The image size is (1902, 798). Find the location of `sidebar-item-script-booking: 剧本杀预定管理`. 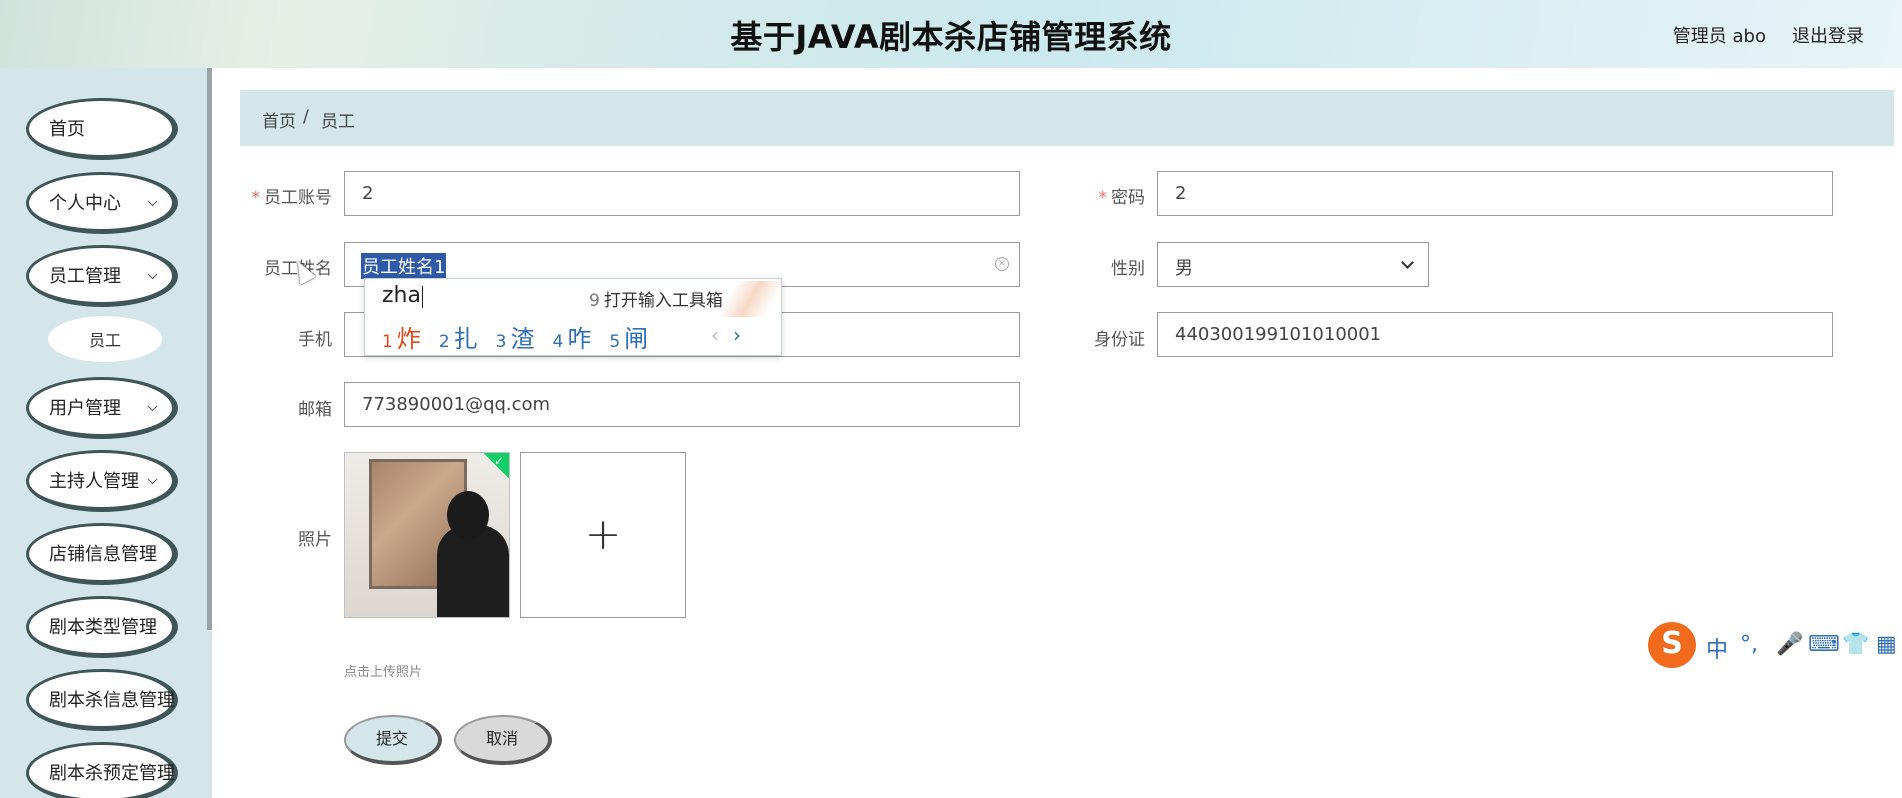

sidebar-item-script-booking: 剧本杀预定管理 is located at coordinates (102, 770).